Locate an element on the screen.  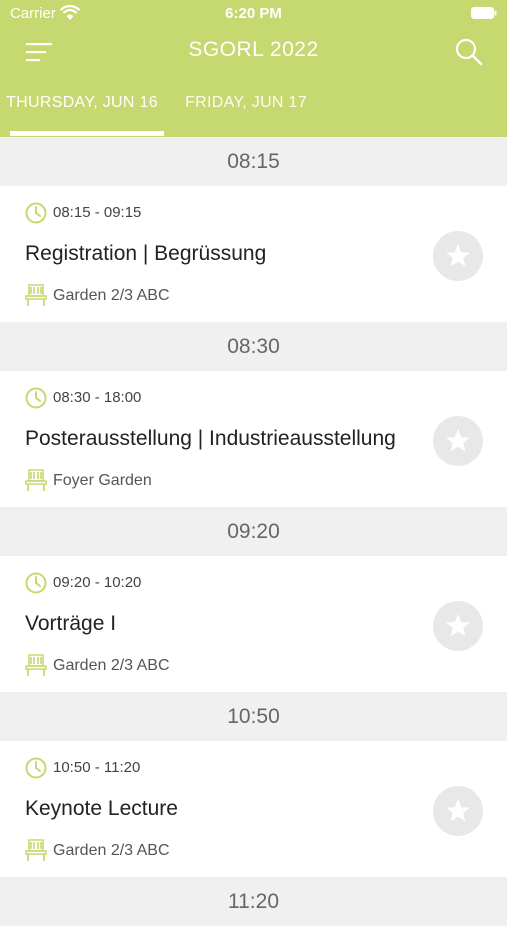
session-time: 08:30 - 18:00 is located at coordinates (97, 397).